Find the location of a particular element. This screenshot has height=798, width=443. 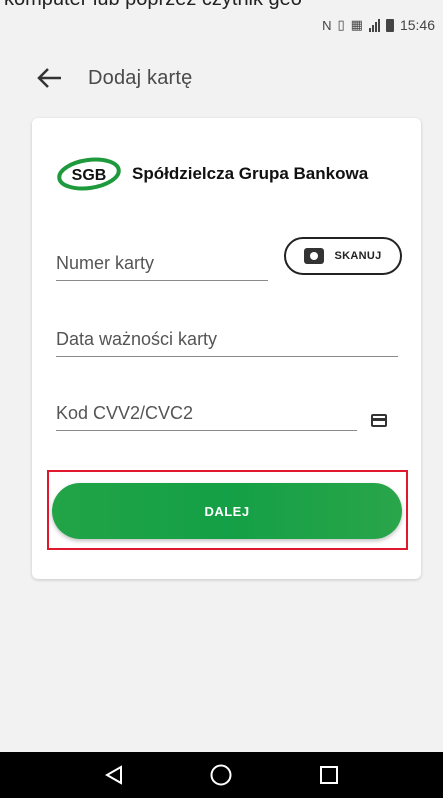

cropped-caption: komputer lub poprzez czytnik geo is located at coordinates (221, 6).